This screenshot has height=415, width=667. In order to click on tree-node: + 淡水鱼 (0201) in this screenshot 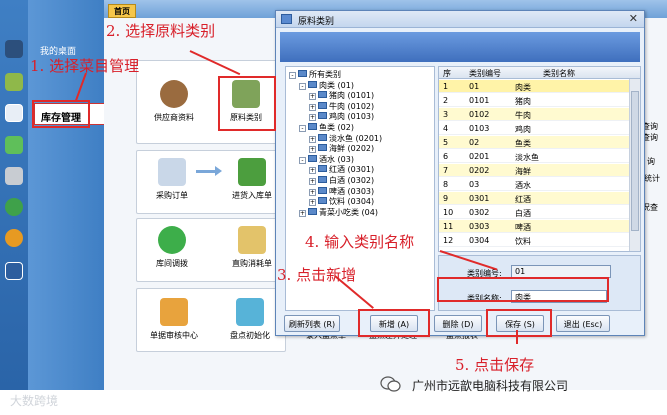, I will do `click(345, 138)`.